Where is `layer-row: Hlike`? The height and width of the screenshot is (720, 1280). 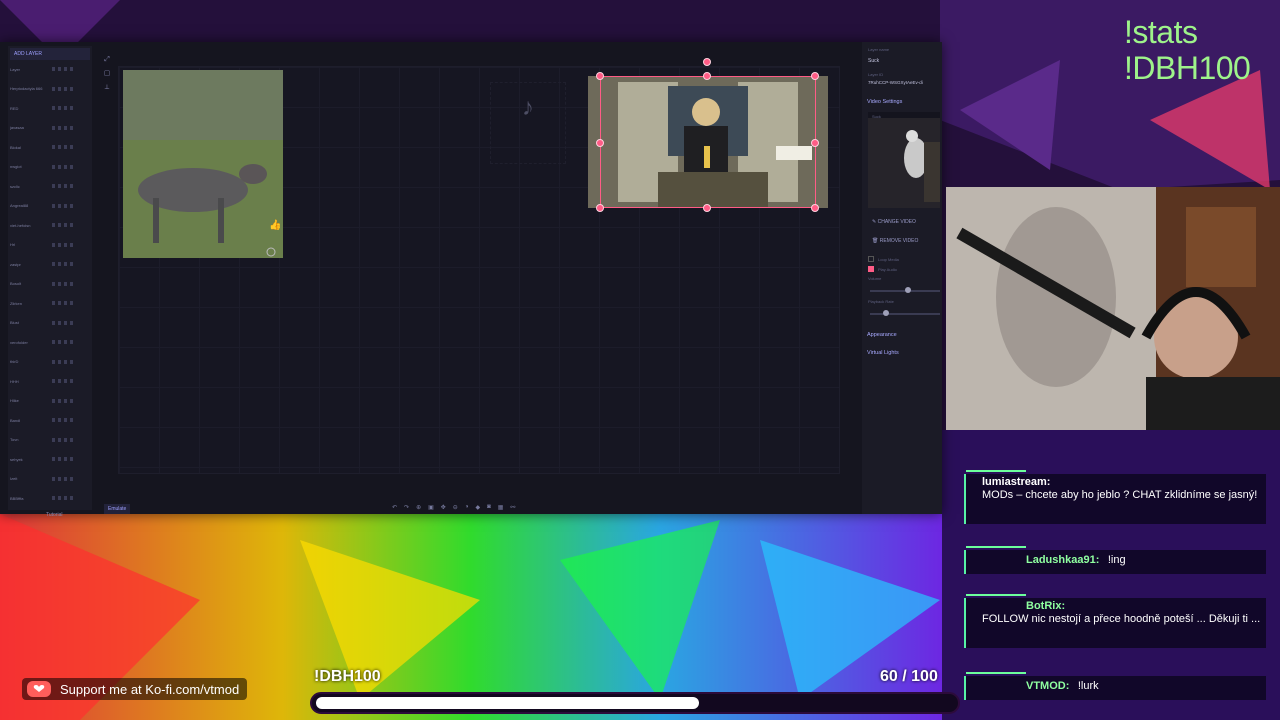 layer-row: Hlike is located at coordinates (50, 401).